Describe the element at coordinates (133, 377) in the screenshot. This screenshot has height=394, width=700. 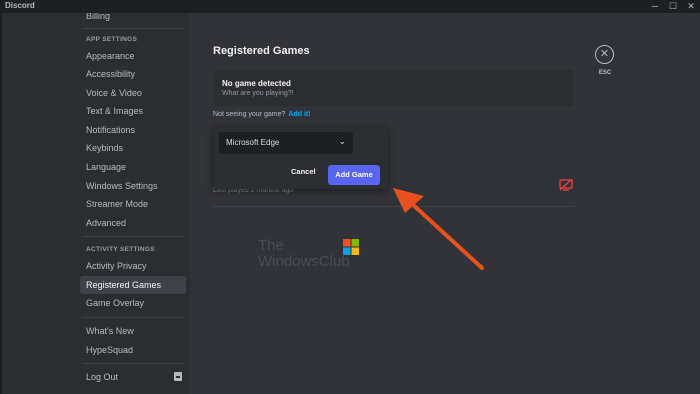
I see `sidebar-item-logout: Log Out` at that location.